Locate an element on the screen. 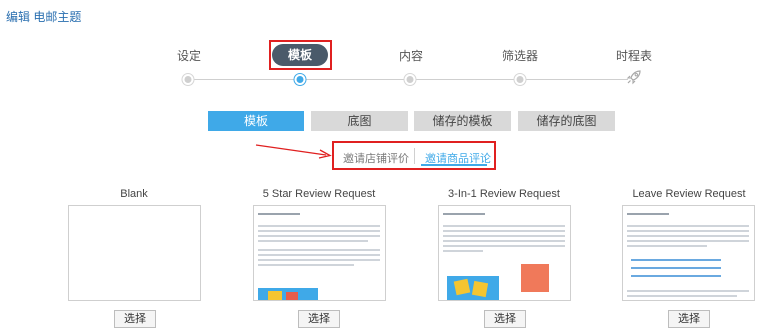 The image size is (771, 332). subtab-active-underline is located at coordinates (454, 165).